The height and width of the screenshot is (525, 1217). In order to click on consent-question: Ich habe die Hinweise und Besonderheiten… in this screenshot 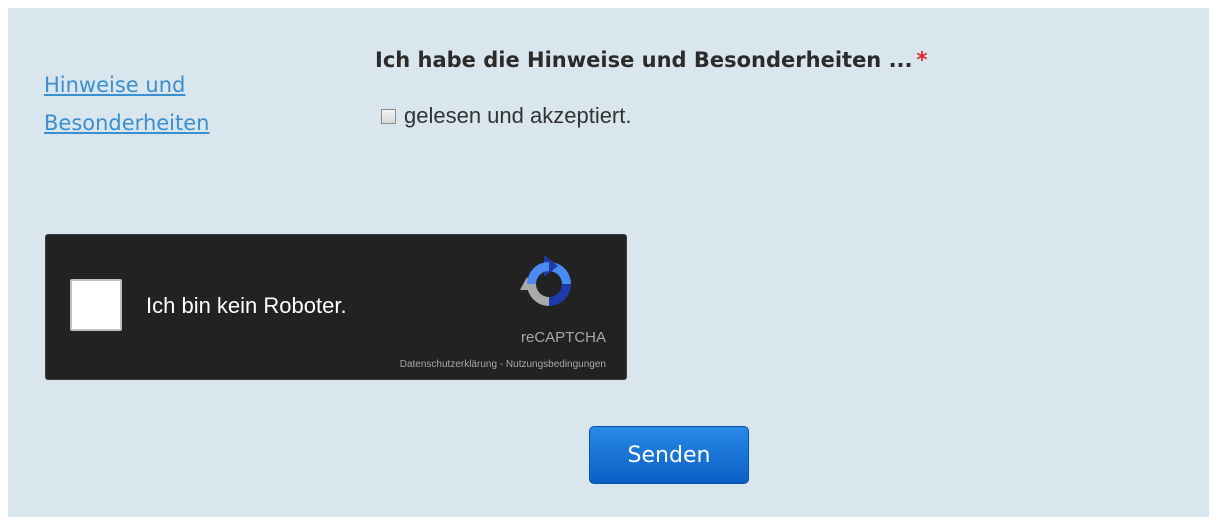, I will do `click(651, 60)`.